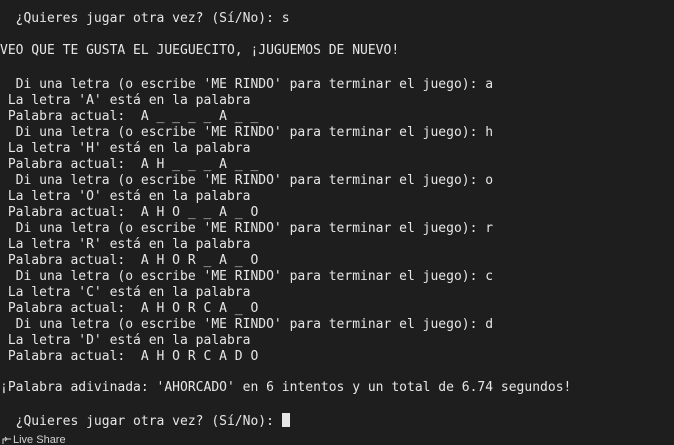  I want to click on live-share-button: Live Share, so click(39, 439).